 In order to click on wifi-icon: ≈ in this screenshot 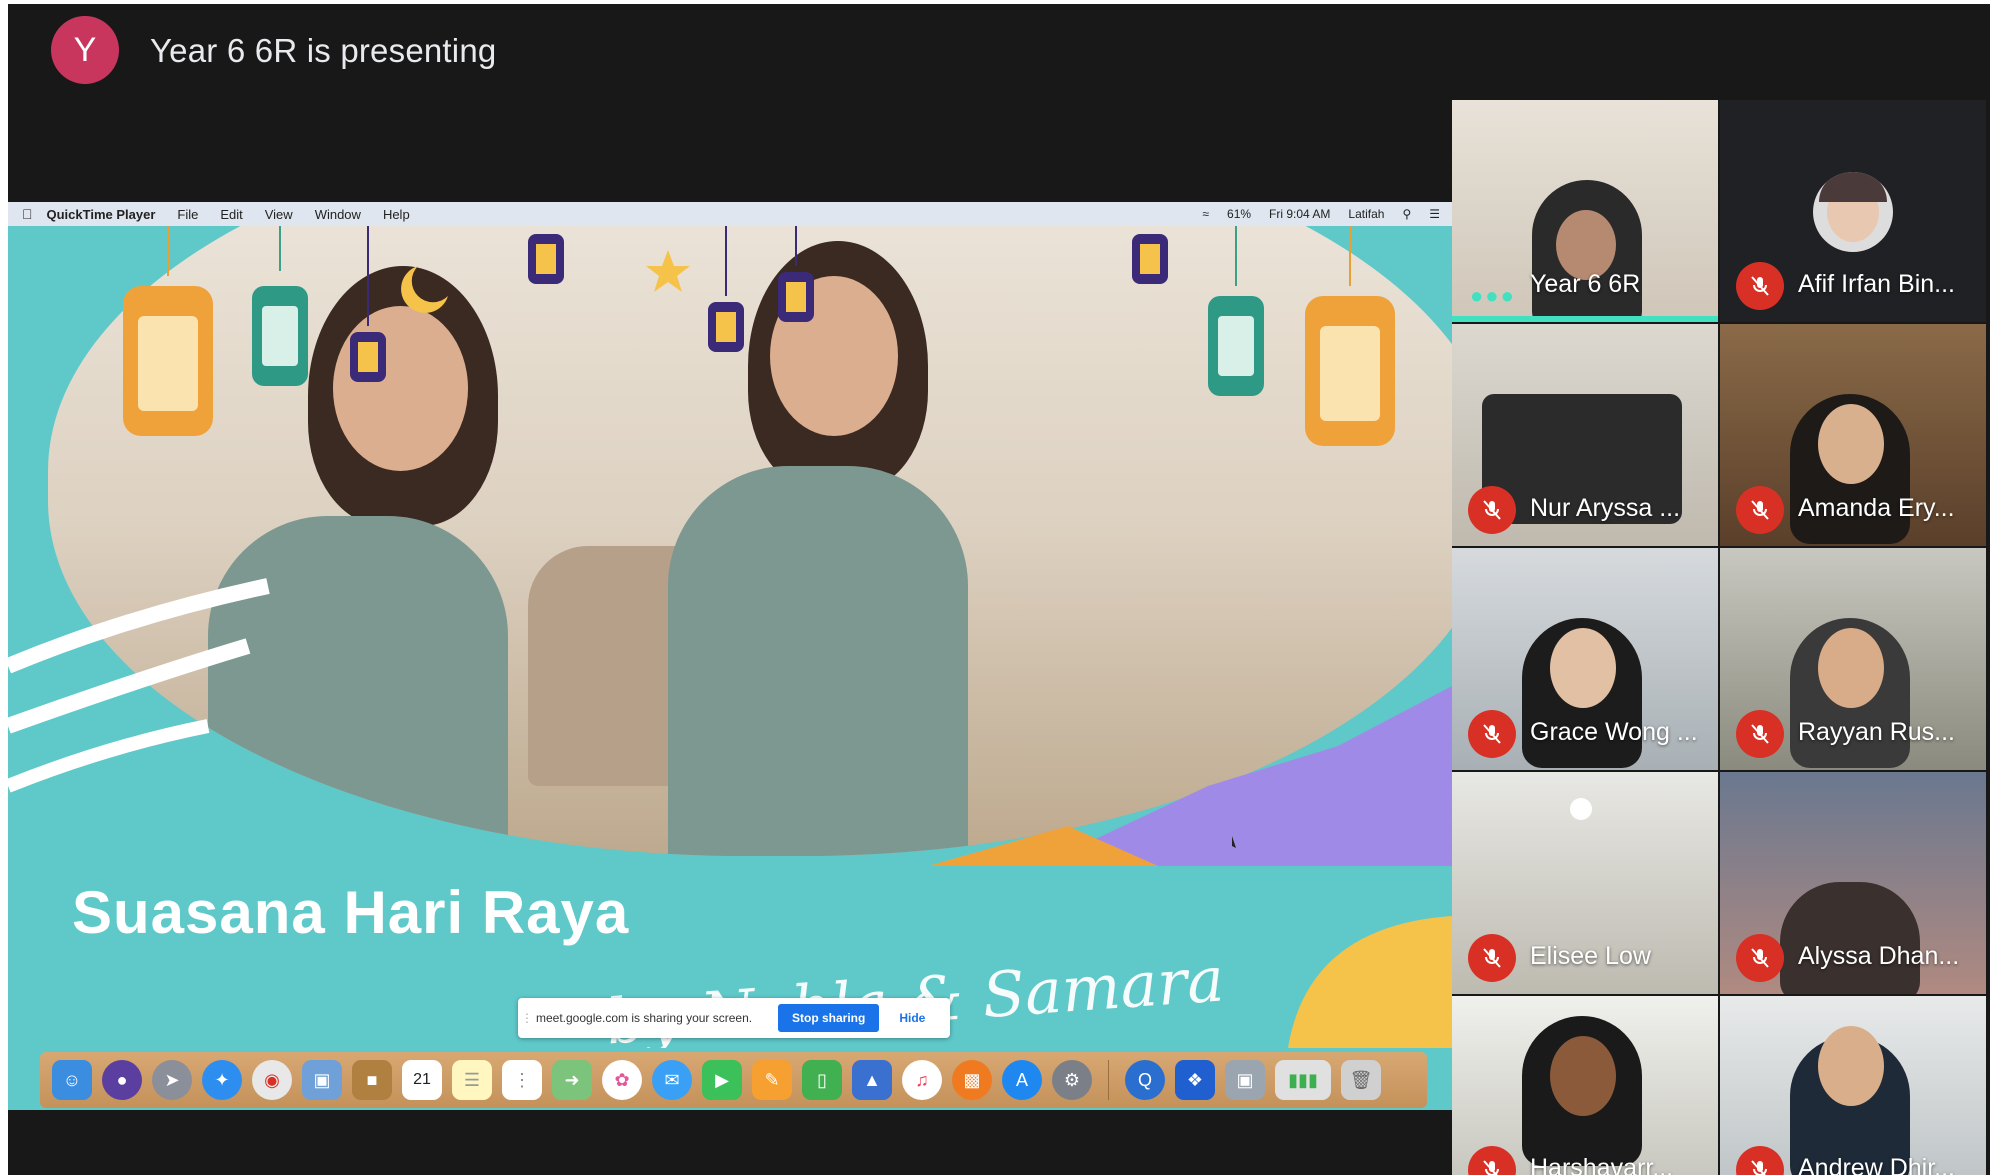, I will do `click(1205, 214)`.